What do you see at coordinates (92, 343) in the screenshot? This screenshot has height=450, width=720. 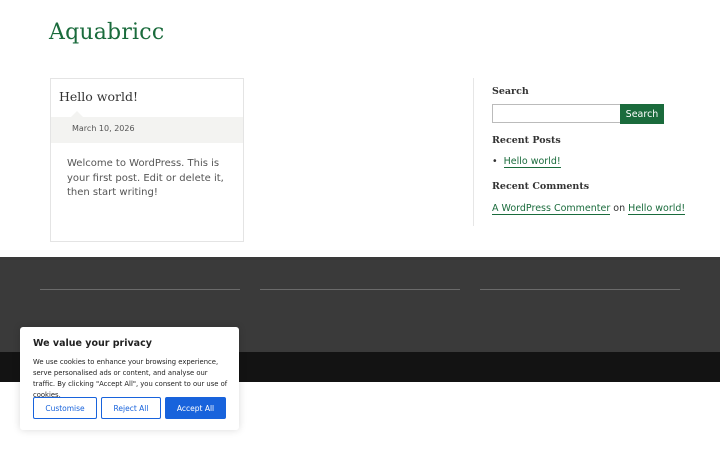 I see `cookie-title: We value your privacy` at bounding box center [92, 343].